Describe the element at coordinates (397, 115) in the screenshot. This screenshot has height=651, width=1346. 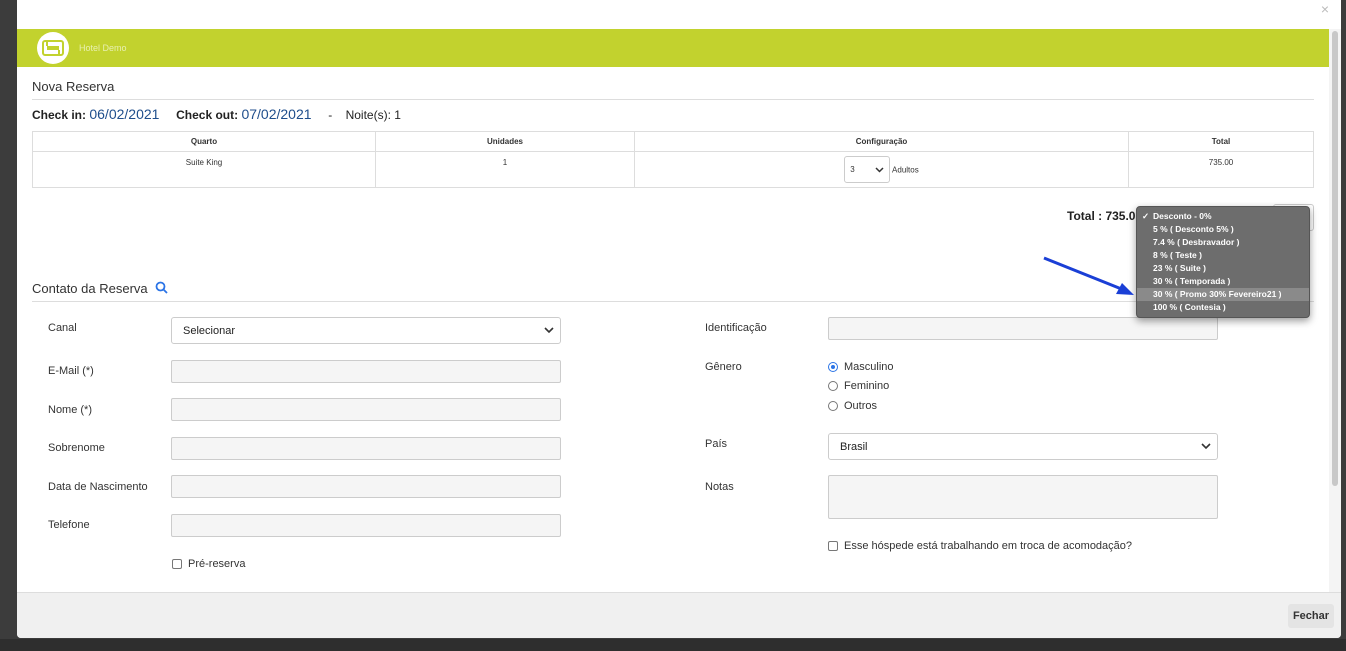
I see `noites-value: 1` at that location.